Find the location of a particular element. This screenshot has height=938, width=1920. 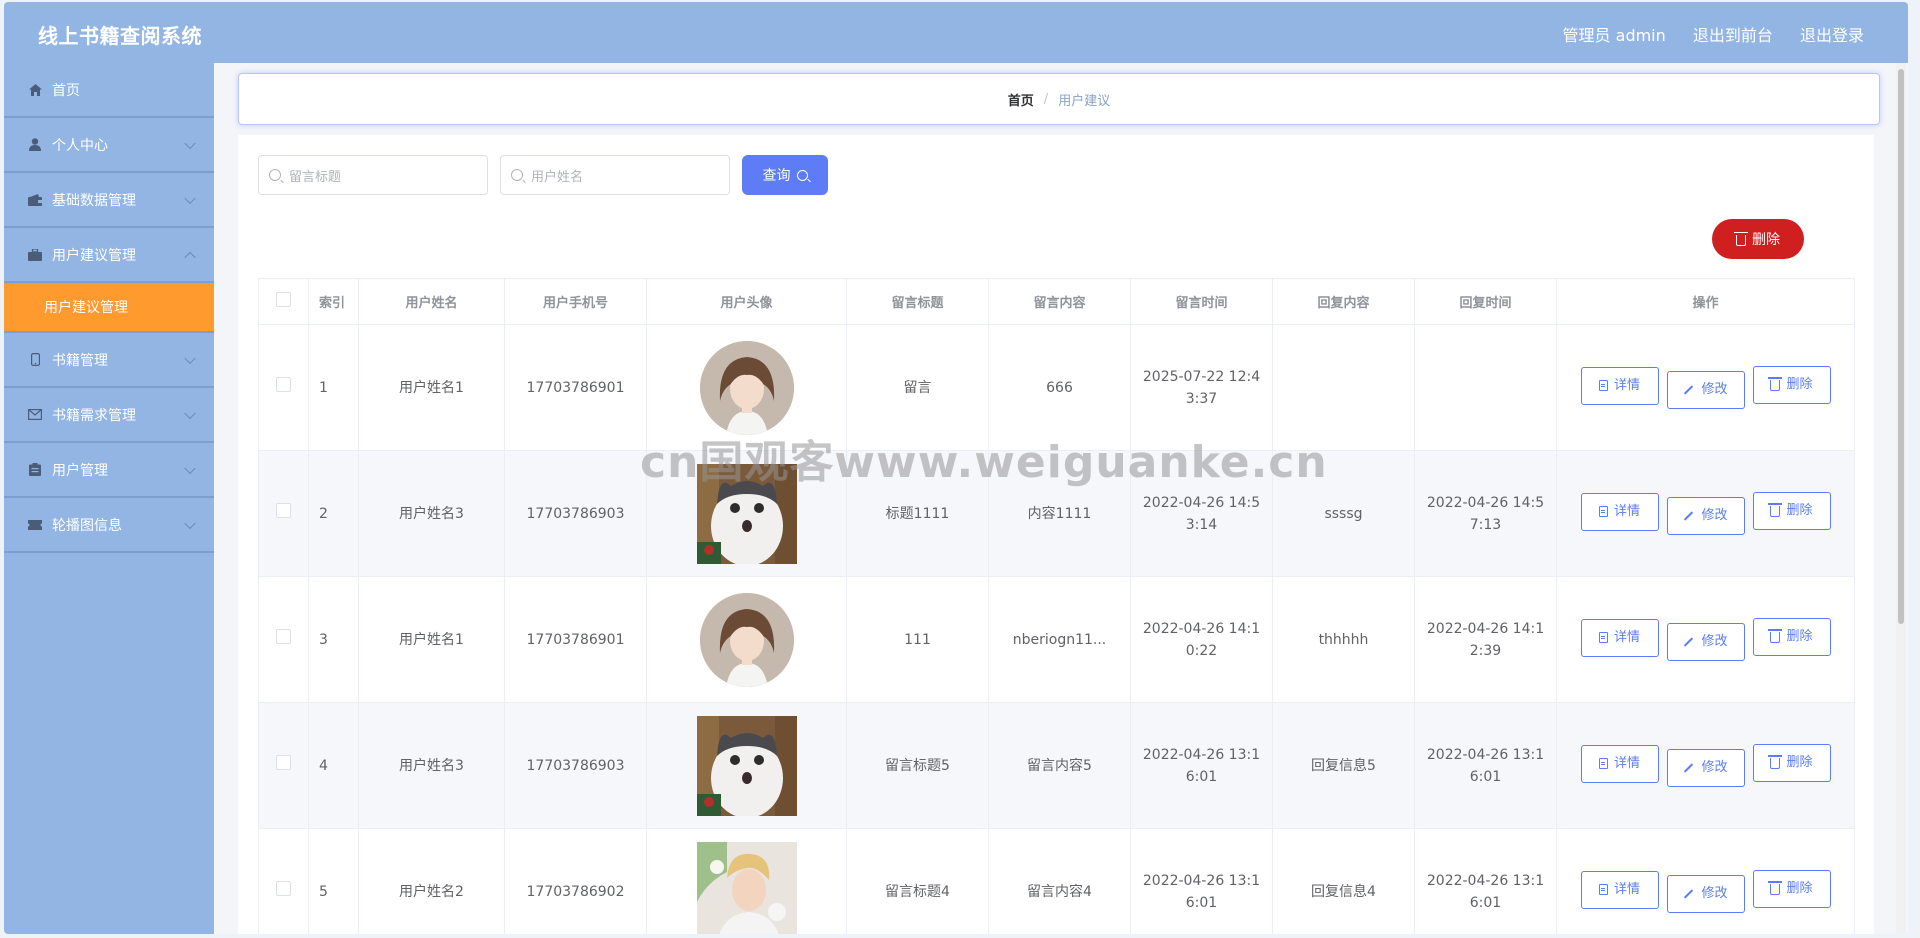

sidebar-item-label: 用户管理 is located at coordinates (80, 470).